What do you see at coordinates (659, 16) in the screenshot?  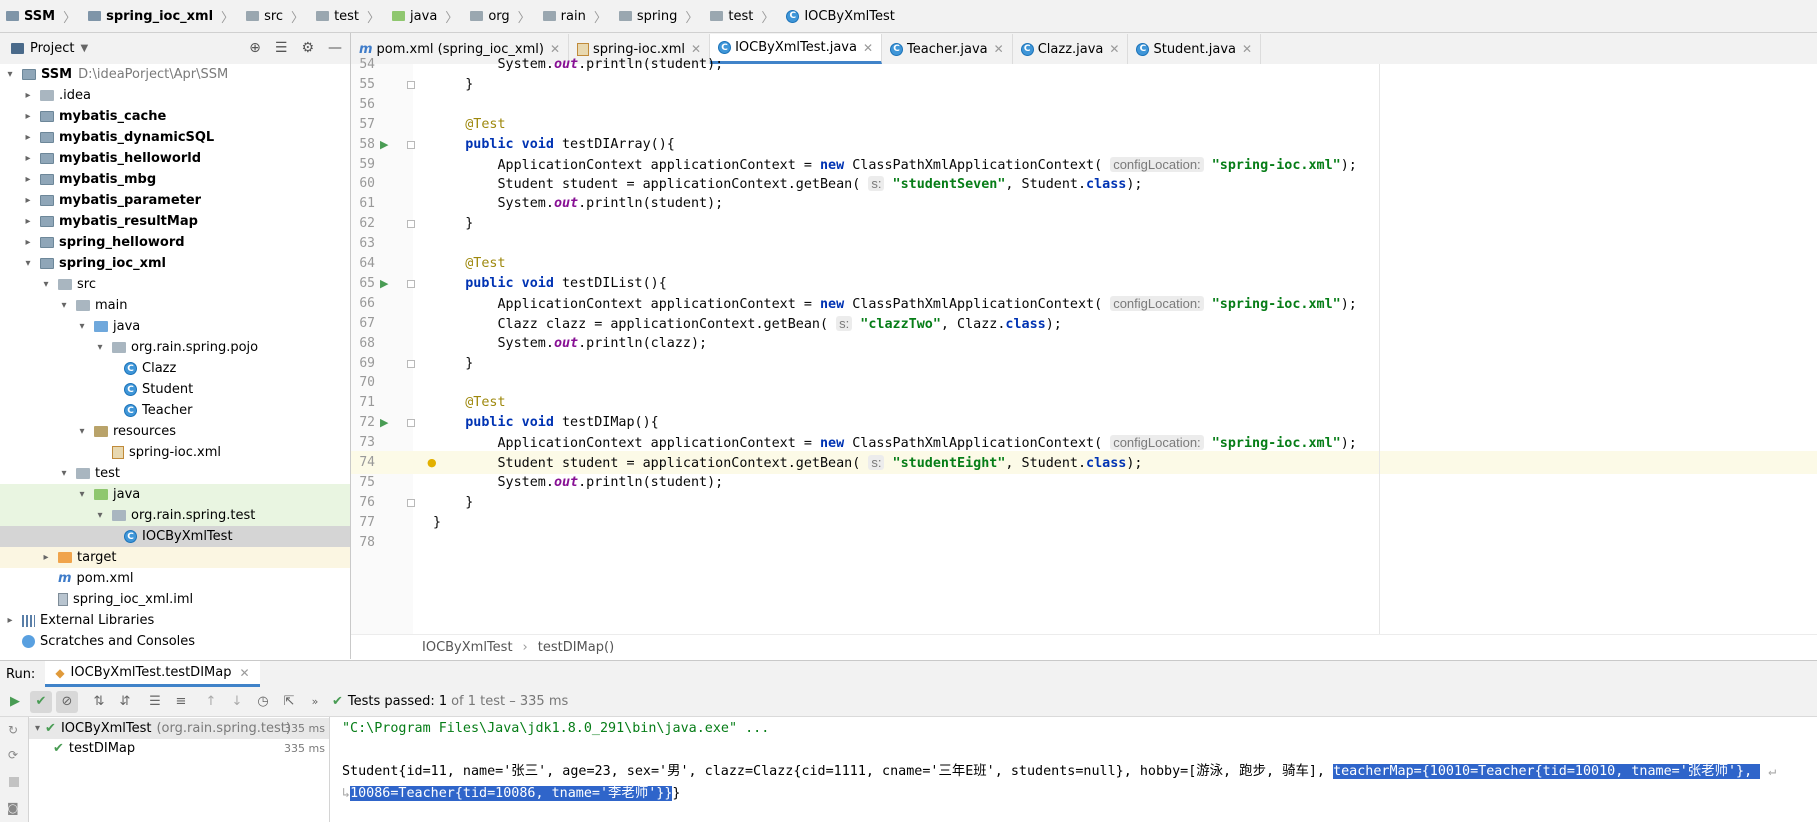 I see `breadcrumb-item: spring 〉` at bounding box center [659, 16].